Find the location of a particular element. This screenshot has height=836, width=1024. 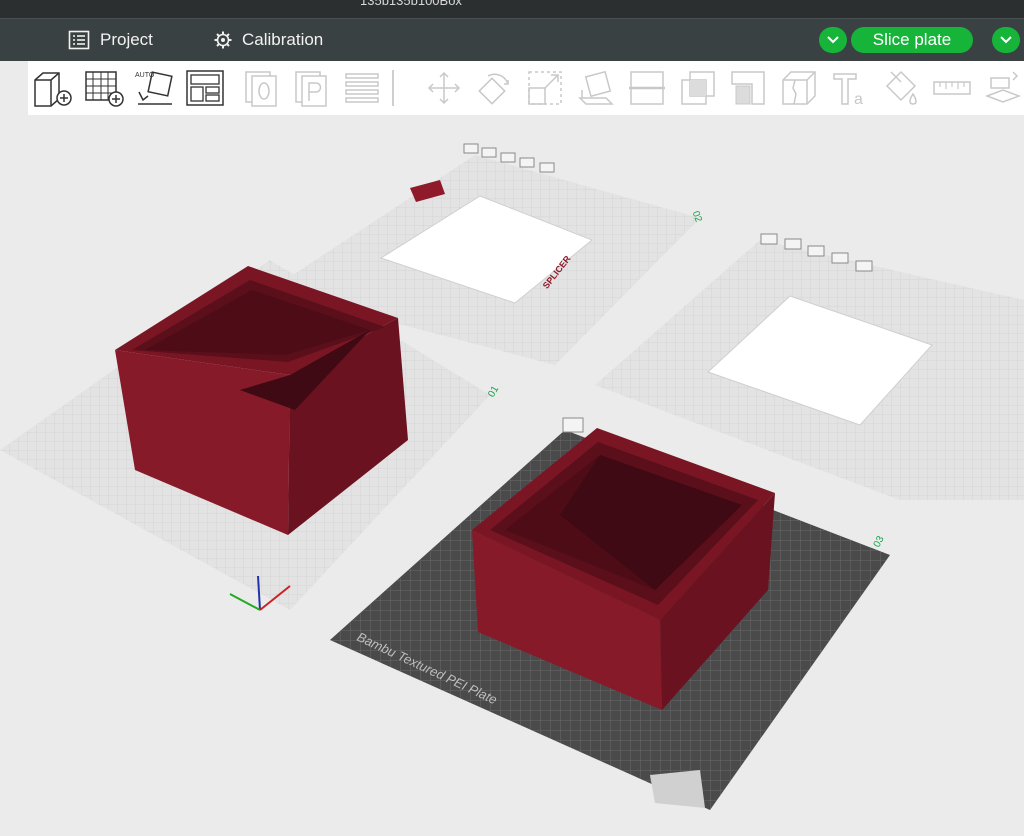

boolean-tool-button is located at coordinates (698, 88).